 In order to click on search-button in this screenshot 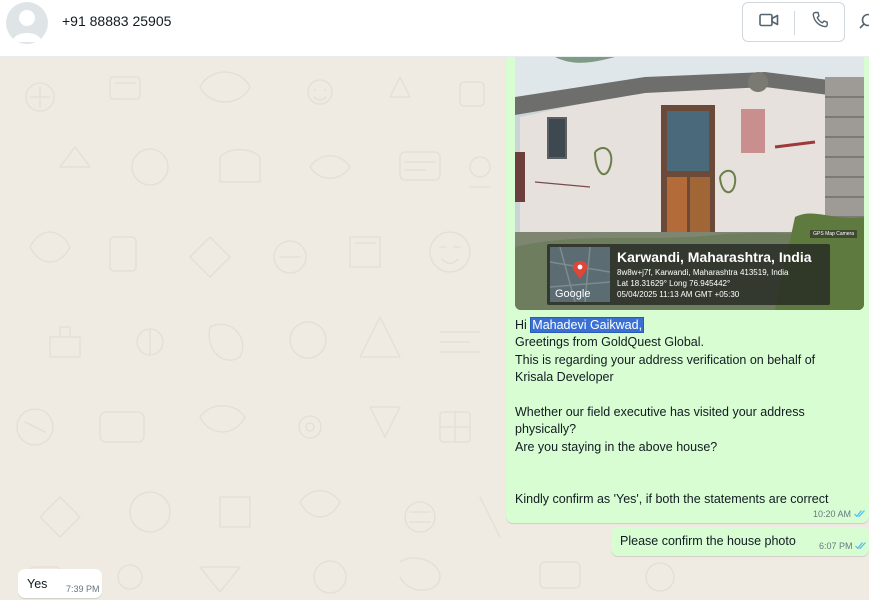, I will do `click(863, 22)`.